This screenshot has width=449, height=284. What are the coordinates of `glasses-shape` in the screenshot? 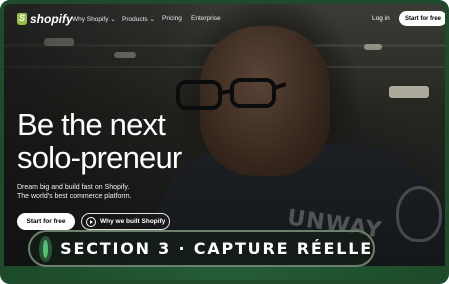 It's located at (231, 94).